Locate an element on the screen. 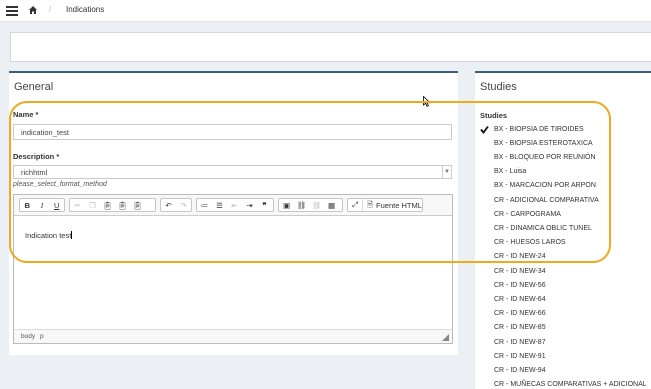 The image size is (651, 389). study-list-item: BX - BIOPSIA ESTEROTAXICA is located at coordinates (536, 143).